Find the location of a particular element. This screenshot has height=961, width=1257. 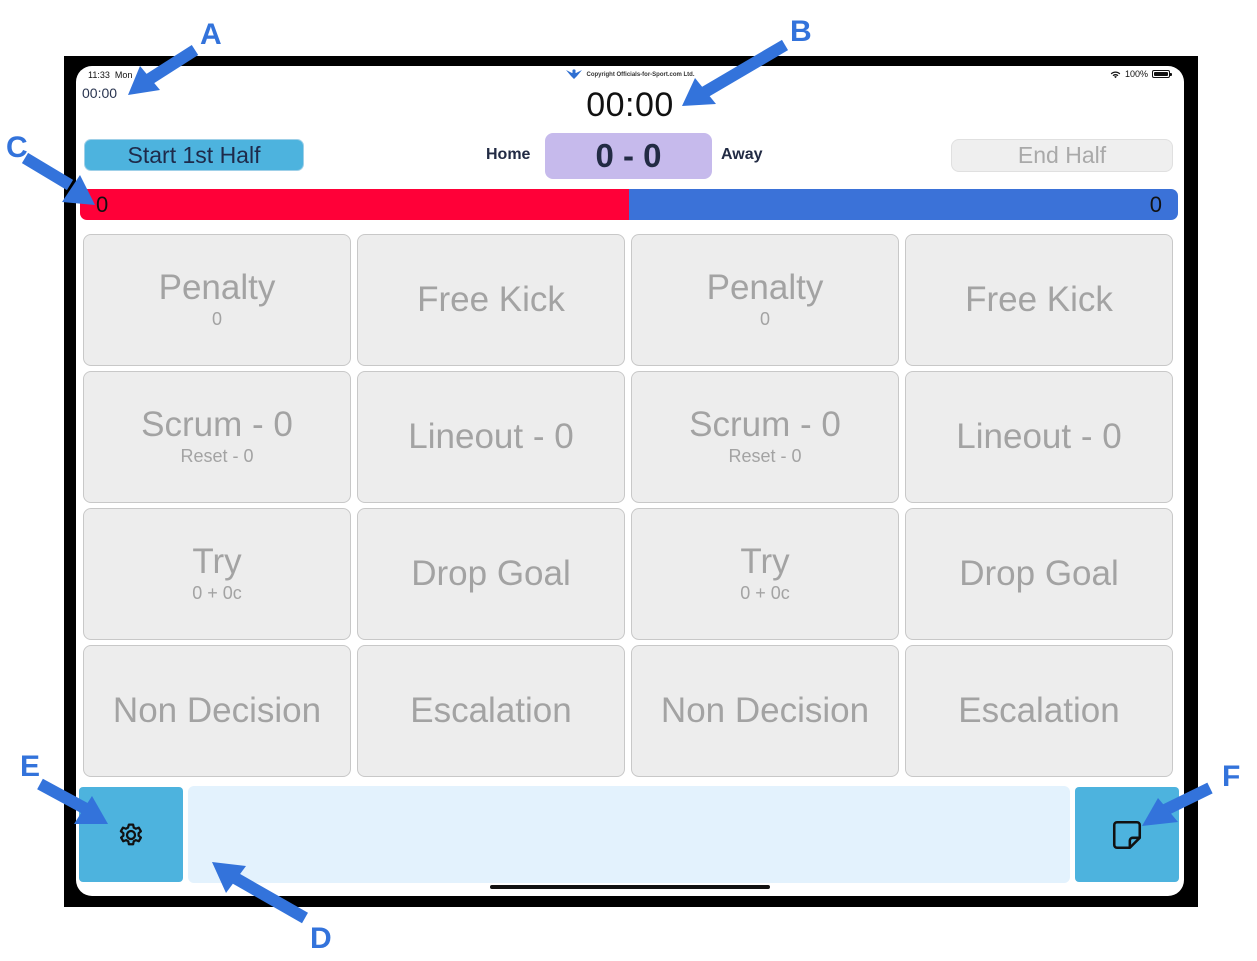

home-drop-goal-button: Drop Goal is located at coordinates (491, 574).